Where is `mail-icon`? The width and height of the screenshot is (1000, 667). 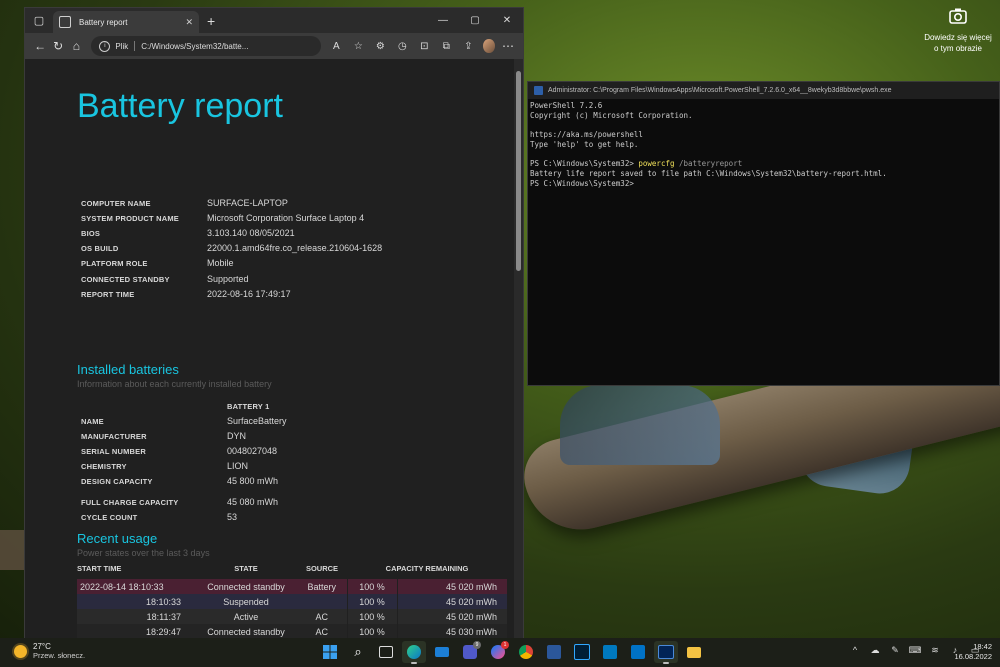 mail-icon is located at coordinates (442, 652).